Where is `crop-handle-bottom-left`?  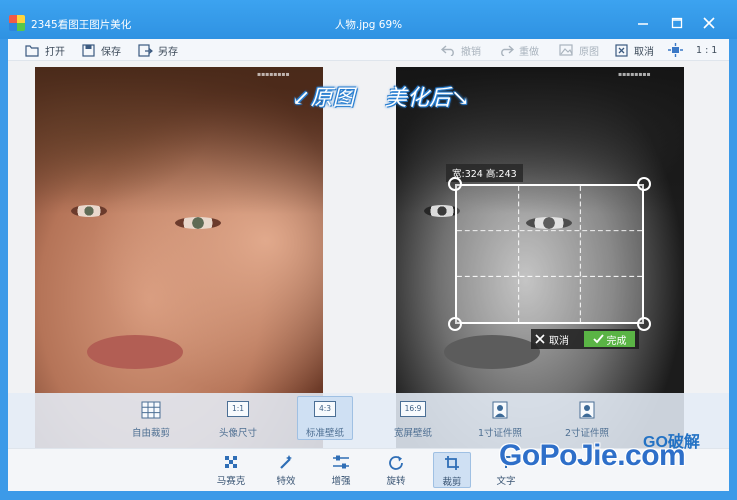
crop-handle-bottom-left is located at coordinates (455, 324).